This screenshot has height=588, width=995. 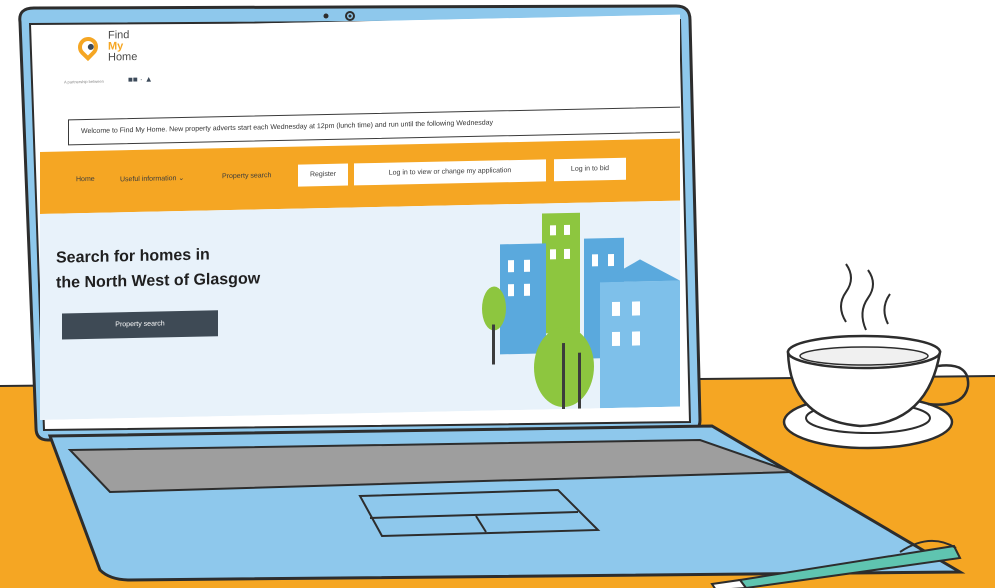 What do you see at coordinates (148, 179) in the screenshot?
I see `nav-useful-info-label: Useful information` at bounding box center [148, 179].